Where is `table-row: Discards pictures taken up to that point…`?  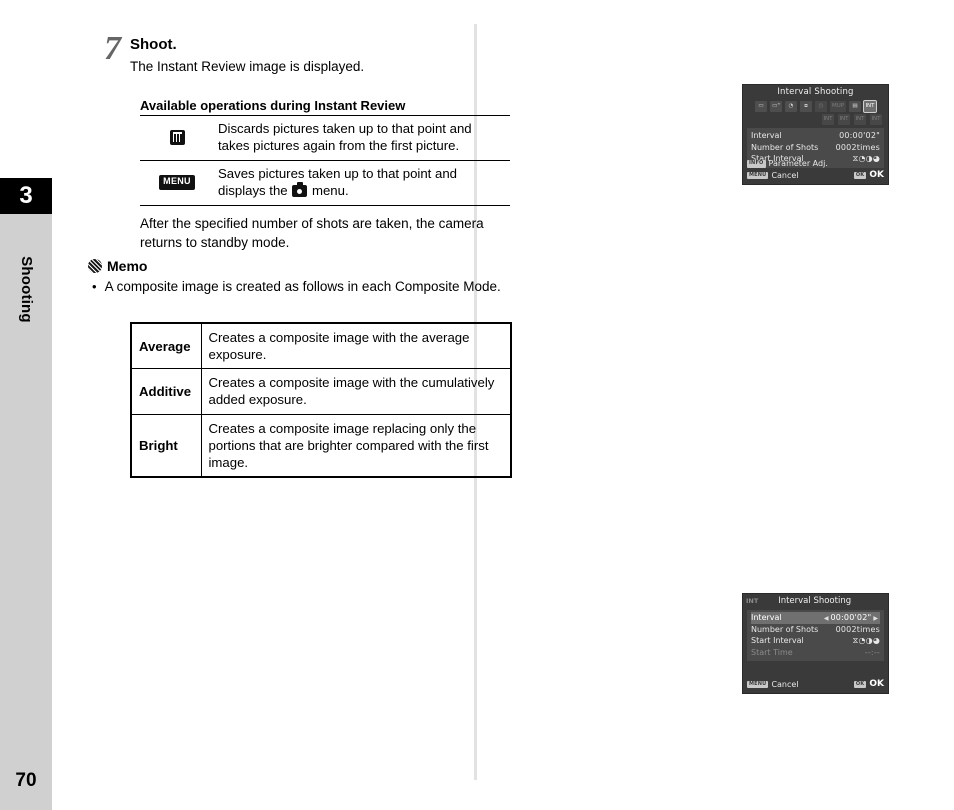
table-row: Discards pictures taken up to that point… is located at coordinates (325, 138).